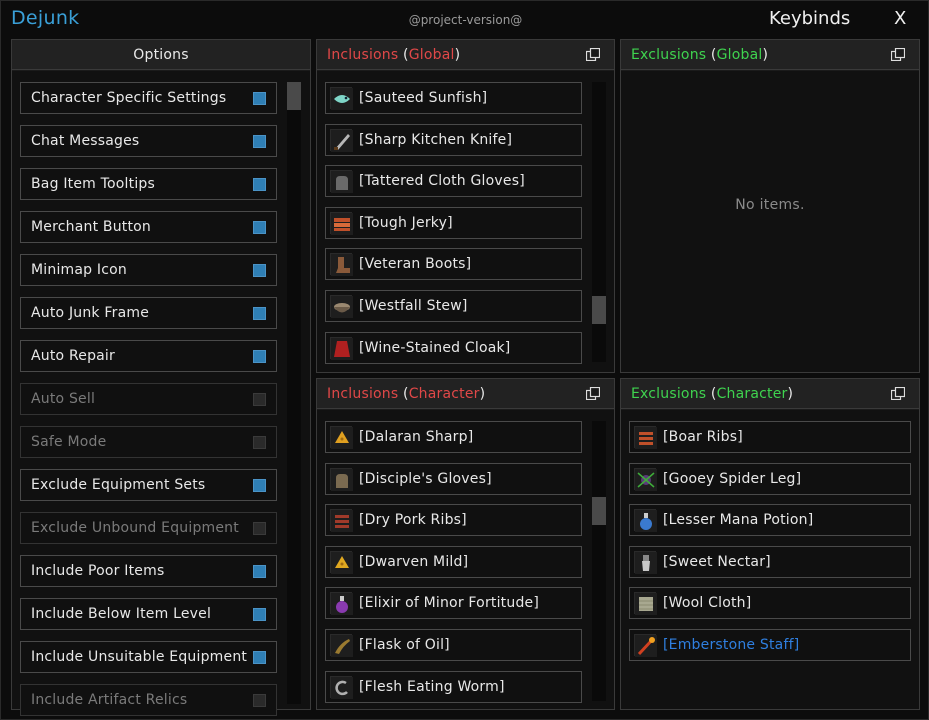 This screenshot has width=929, height=720. What do you see at coordinates (139, 657) in the screenshot?
I see `option-label: Include Unsuitable Equipment` at bounding box center [139, 657].